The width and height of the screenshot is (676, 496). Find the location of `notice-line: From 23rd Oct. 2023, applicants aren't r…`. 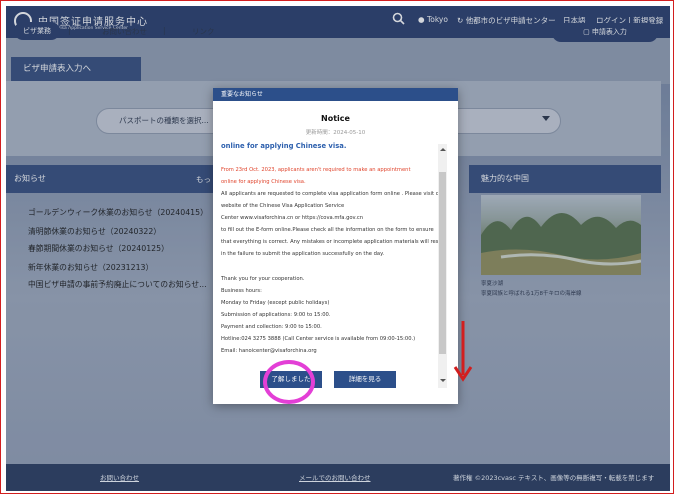

notice-line: From 23rd Oct. 2023, applicants aren't r… is located at coordinates (316, 170).